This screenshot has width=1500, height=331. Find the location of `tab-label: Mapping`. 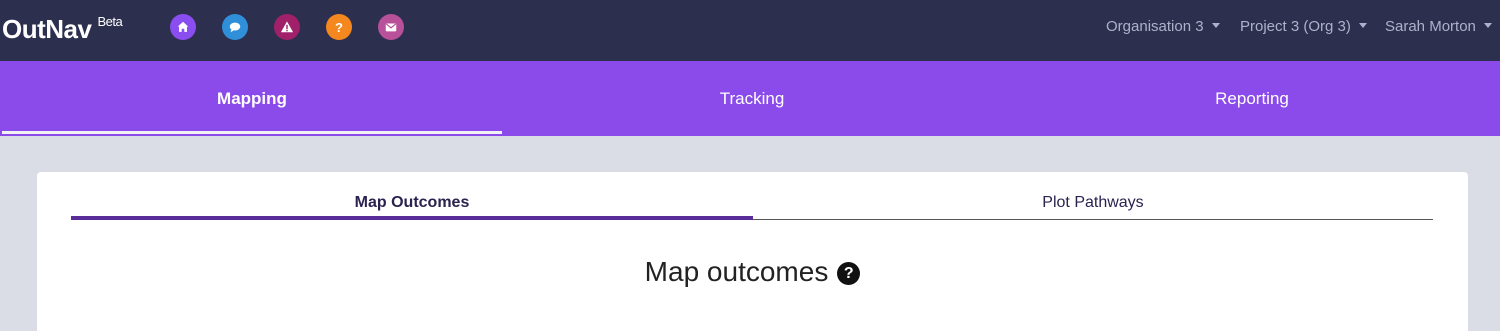

tab-label: Mapping is located at coordinates (252, 98).